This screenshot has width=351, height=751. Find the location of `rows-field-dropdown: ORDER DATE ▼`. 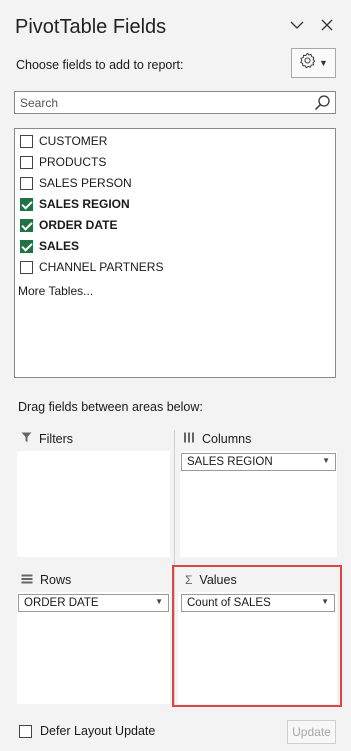

rows-field-dropdown: ORDER DATE ▼ is located at coordinates (93, 603).